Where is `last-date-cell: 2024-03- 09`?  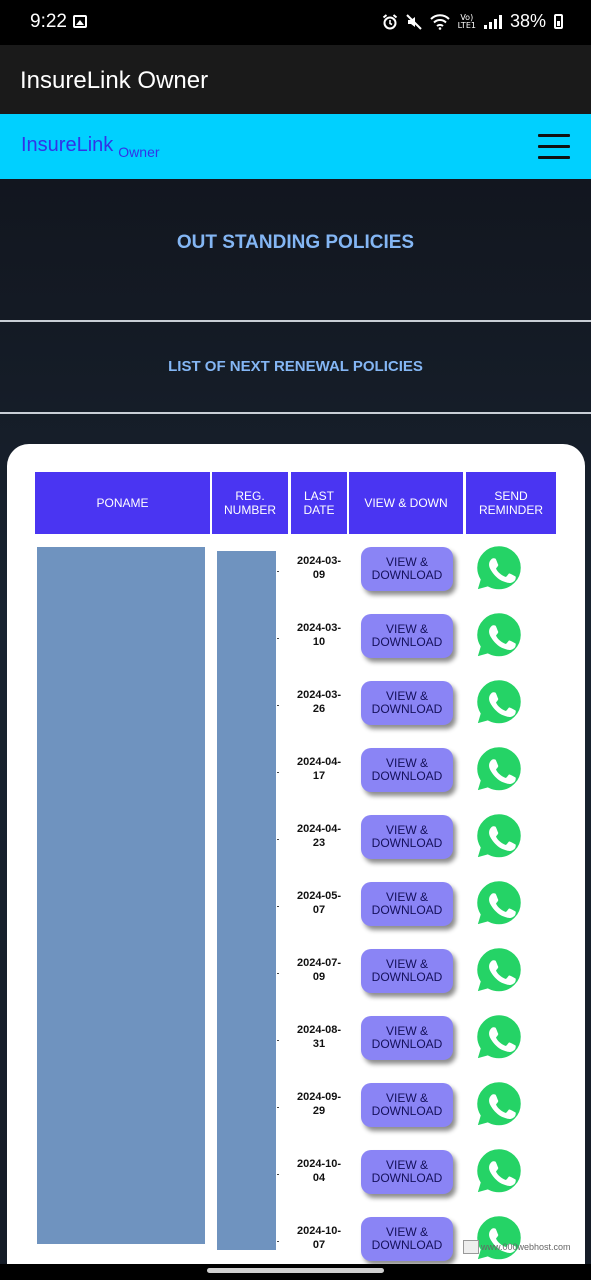 last-date-cell: 2024-03- 09 is located at coordinates (319, 568).